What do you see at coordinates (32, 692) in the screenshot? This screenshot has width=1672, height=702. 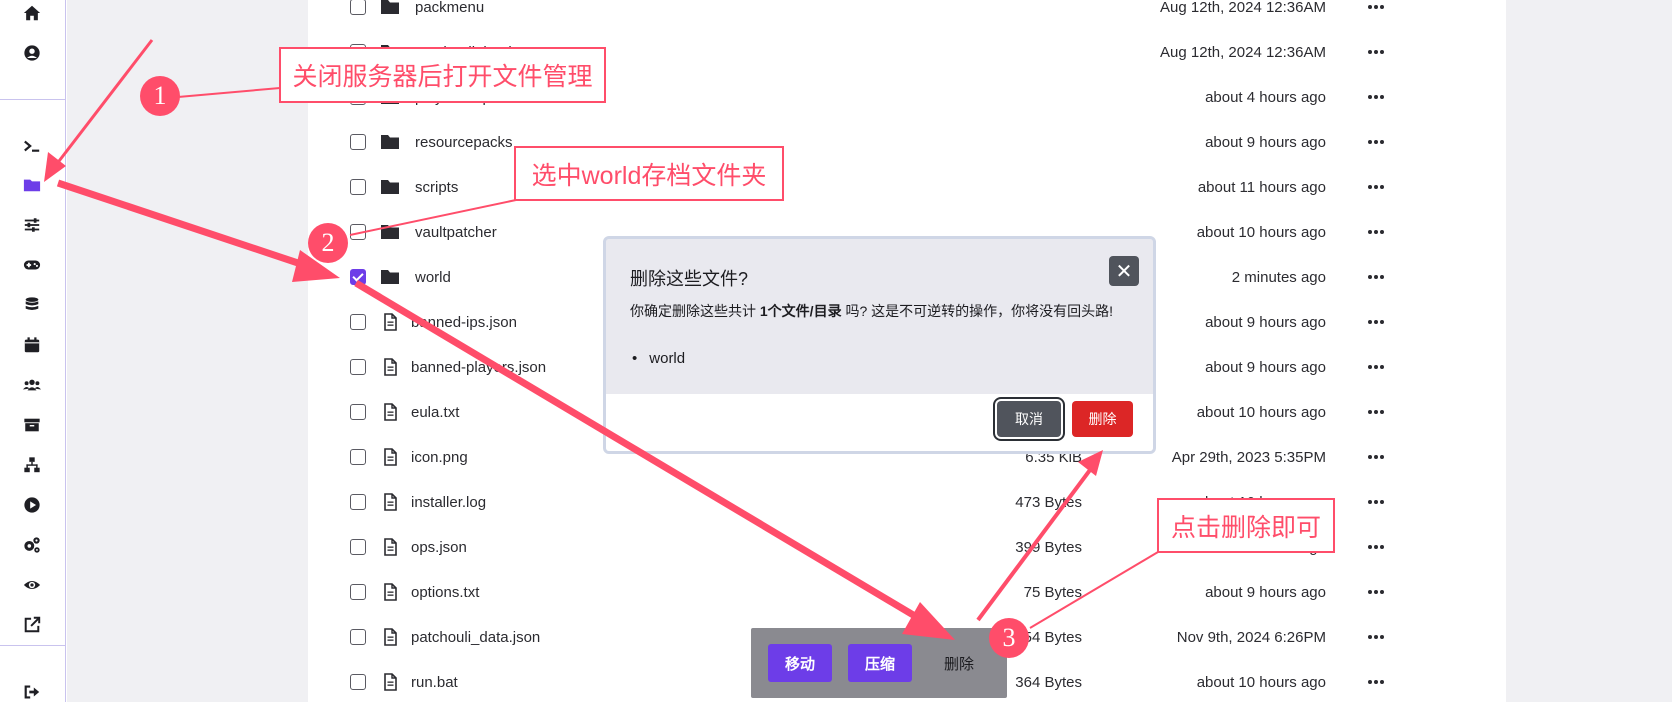 I see `sign-out-icon` at bounding box center [32, 692].